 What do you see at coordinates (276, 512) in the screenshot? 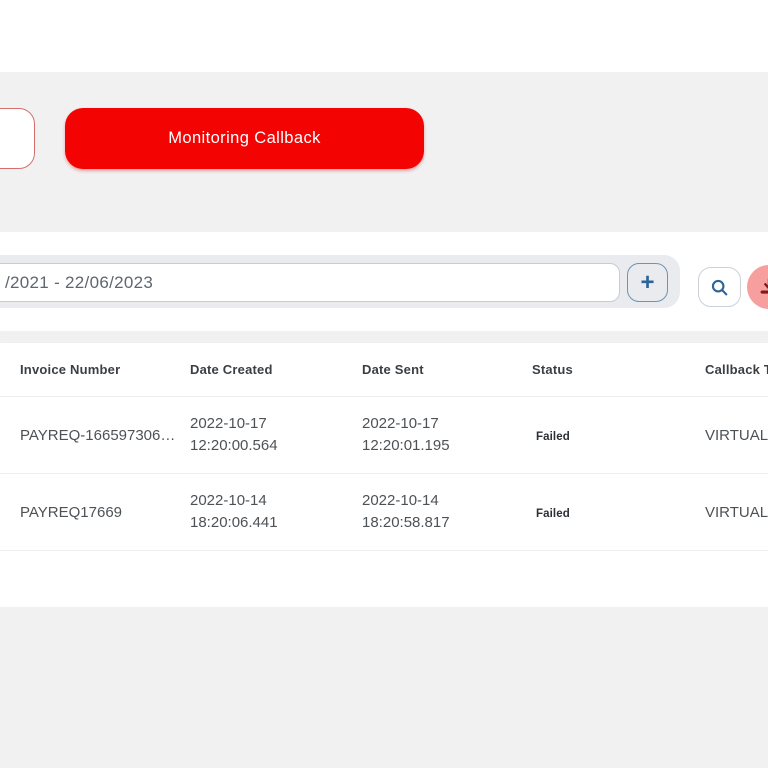
I see `date-created-cell: 2022-10-14 18:20:06.441` at bounding box center [276, 512].